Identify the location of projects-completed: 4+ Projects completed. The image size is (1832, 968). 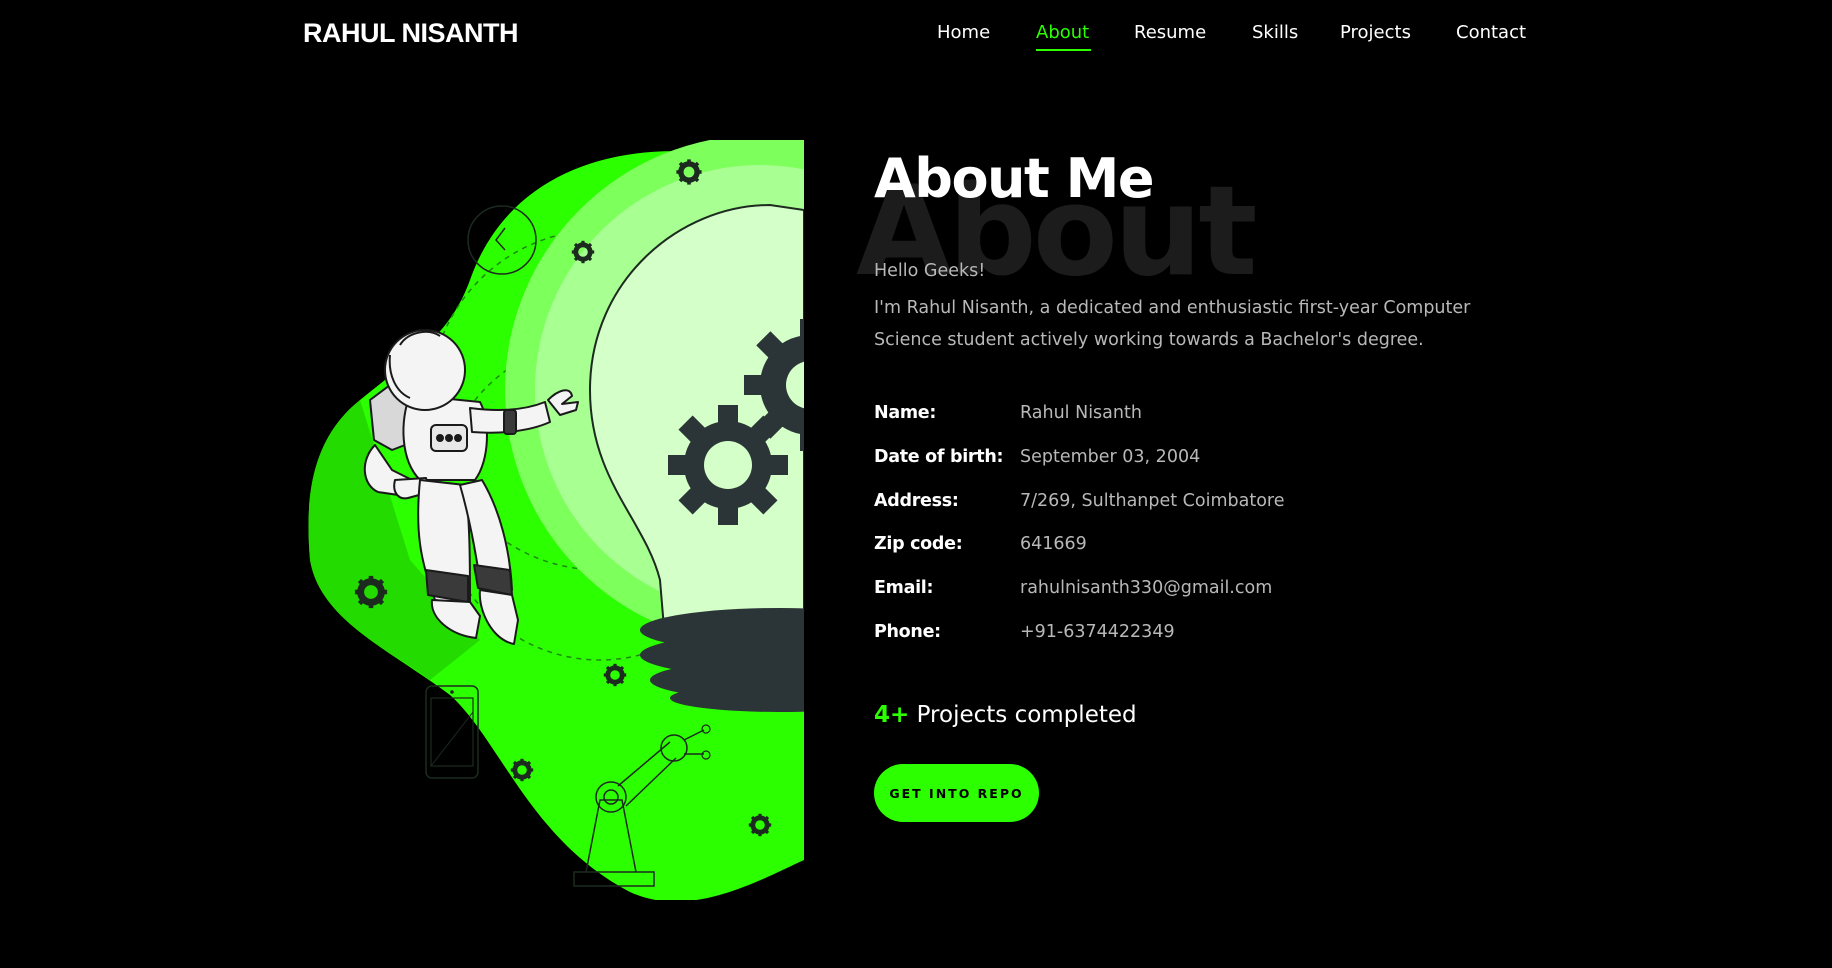
(1005, 715).